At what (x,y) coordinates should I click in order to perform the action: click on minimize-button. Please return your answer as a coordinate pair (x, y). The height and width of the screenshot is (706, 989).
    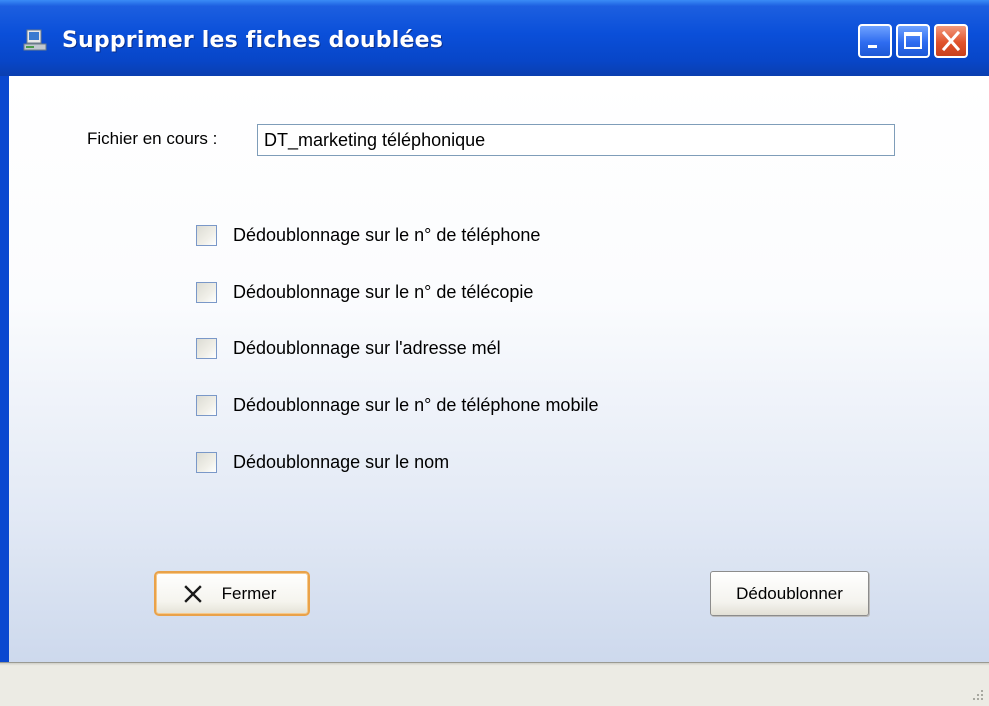
    Looking at the image, I should click on (875, 41).